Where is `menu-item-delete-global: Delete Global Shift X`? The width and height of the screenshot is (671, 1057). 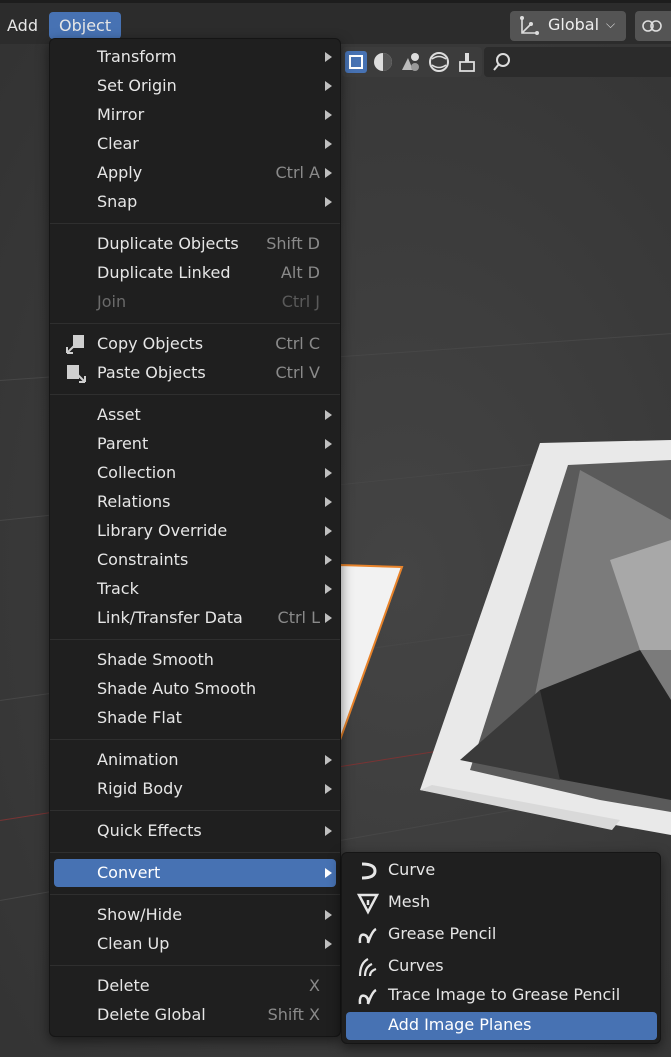 menu-item-delete-global: Delete Global Shift X is located at coordinates (195, 1015).